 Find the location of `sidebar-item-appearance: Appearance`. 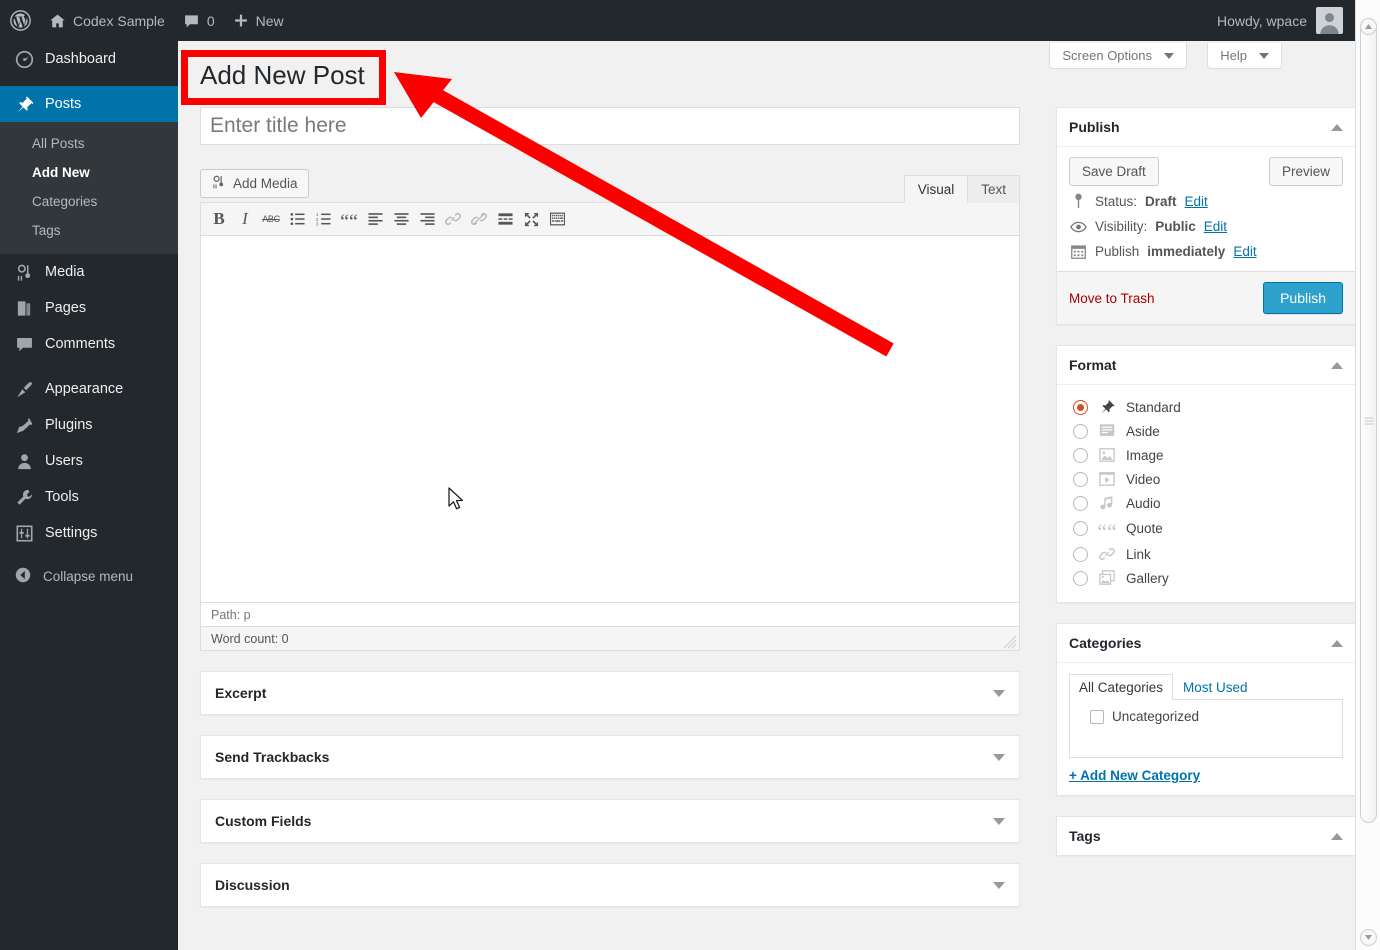

sidebar-item-appearance: Appearance is located at coordinates (89, 389).